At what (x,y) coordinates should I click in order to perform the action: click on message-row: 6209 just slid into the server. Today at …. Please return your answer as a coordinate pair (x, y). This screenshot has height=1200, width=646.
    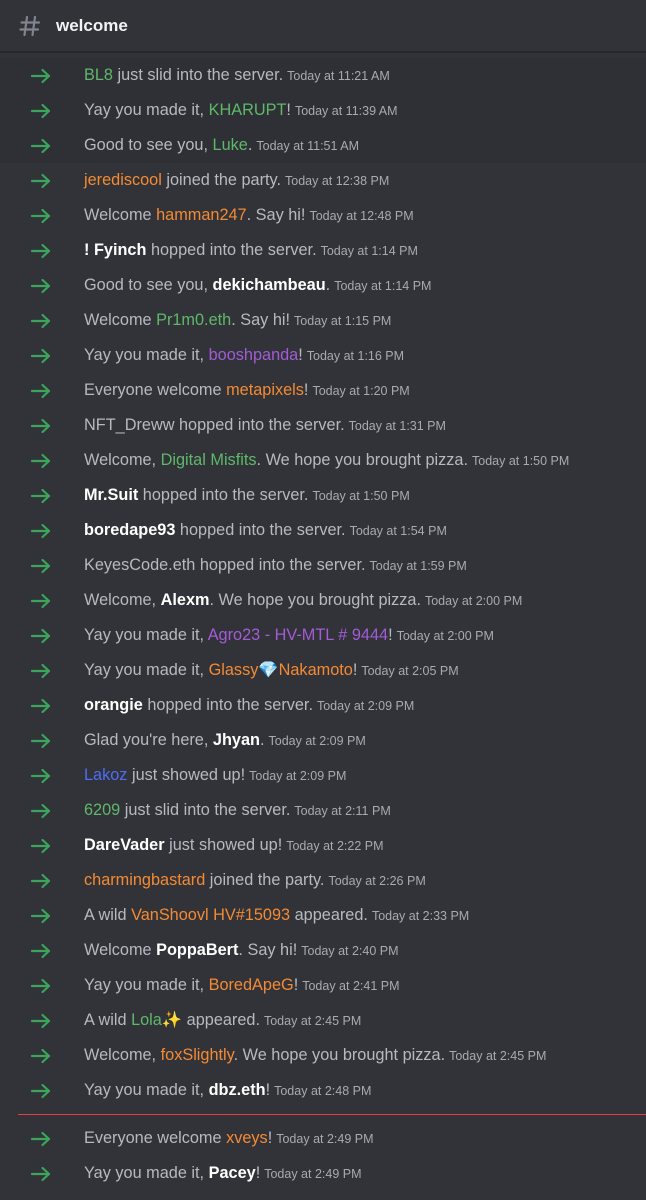
    Looking at the image, I should click on (323, 810).